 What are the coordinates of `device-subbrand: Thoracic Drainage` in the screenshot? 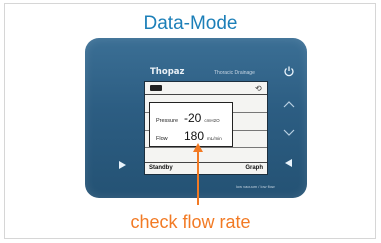 It's located at (234, 73).